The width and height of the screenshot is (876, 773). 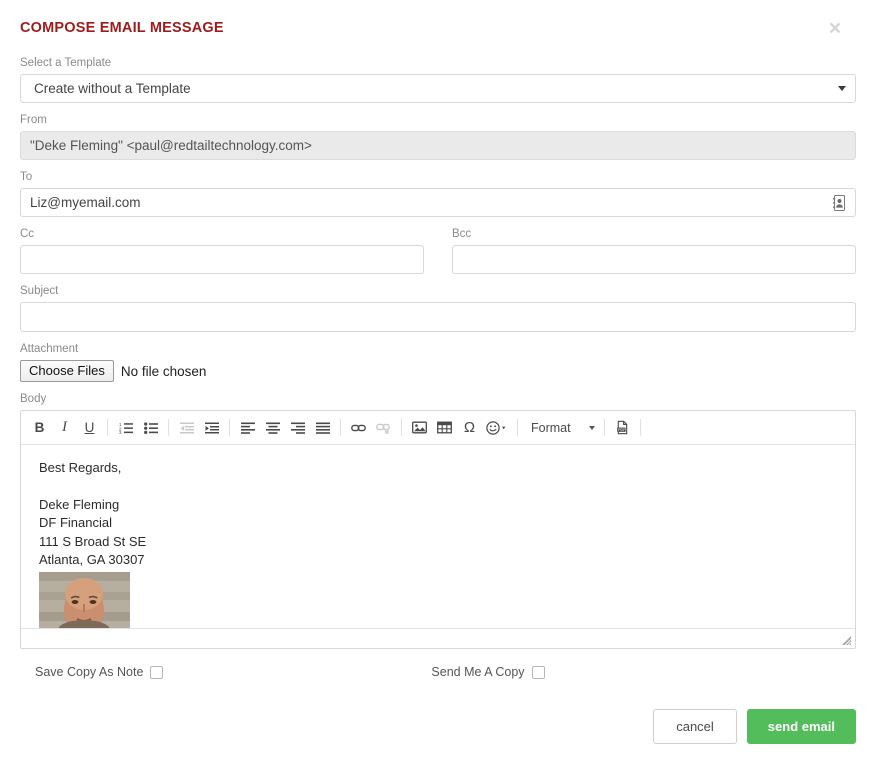 What do you see at coordinates (438, 487) in the screenshot?
I see `body-blank-line` at bounding box center [438, 487].